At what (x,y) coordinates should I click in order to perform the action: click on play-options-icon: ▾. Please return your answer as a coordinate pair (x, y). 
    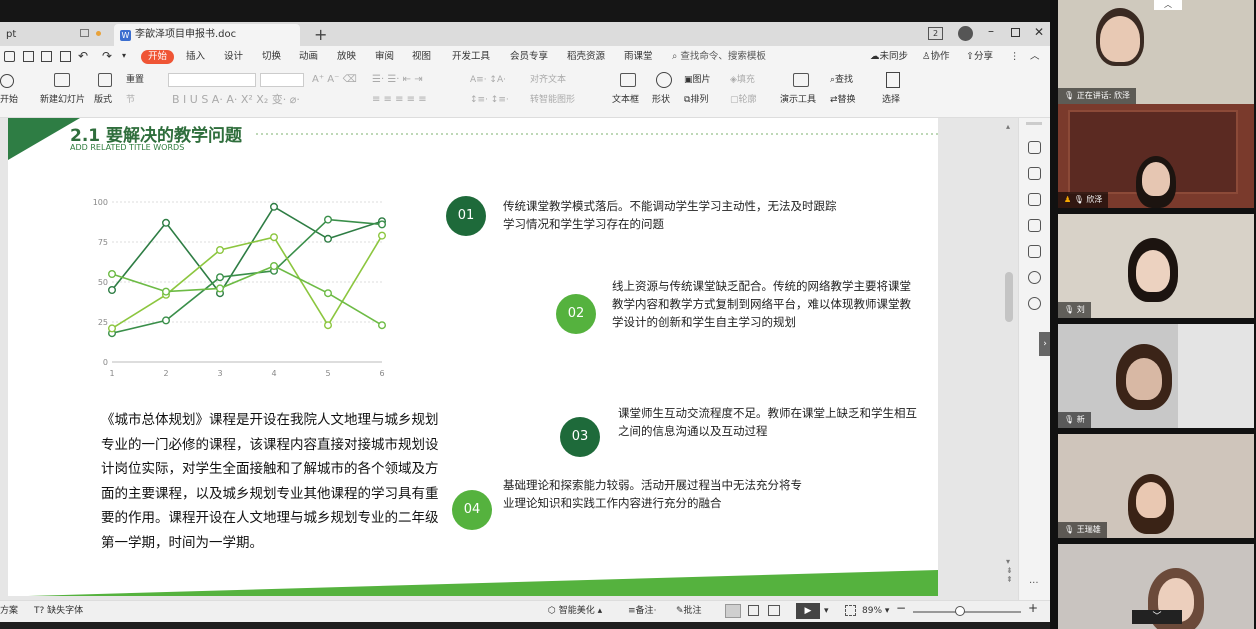
    Looking at the image, I should click on (826, 611).